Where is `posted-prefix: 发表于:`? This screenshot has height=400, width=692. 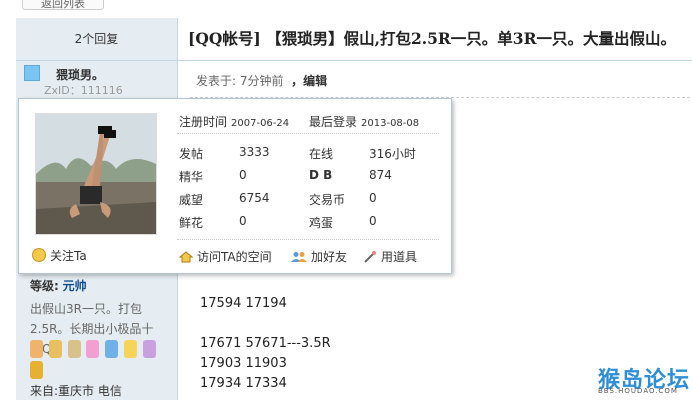 posted-prefix: 发表于: is located at coordinates (218, 81).